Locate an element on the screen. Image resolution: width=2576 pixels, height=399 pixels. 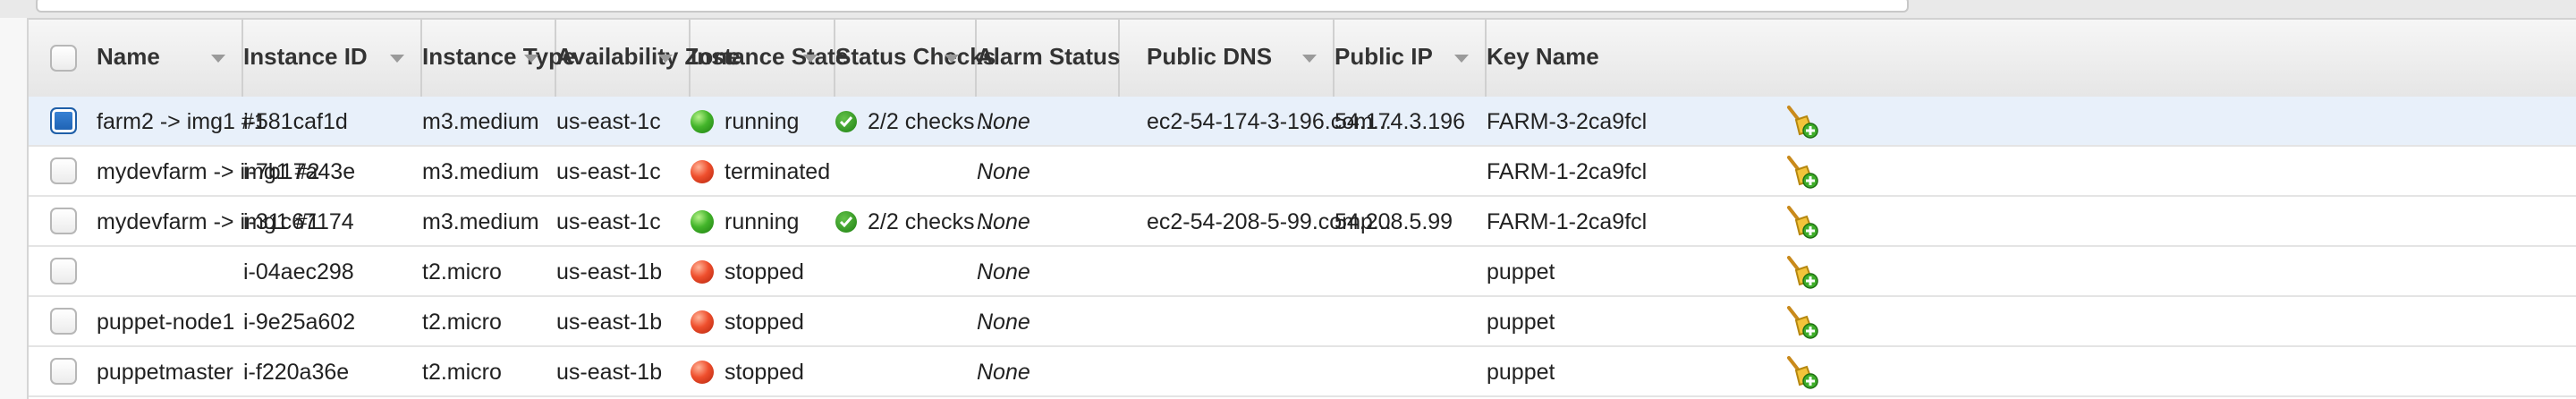
column-header-availability-zone: Availability Zone is located at coordinates (642, 59).